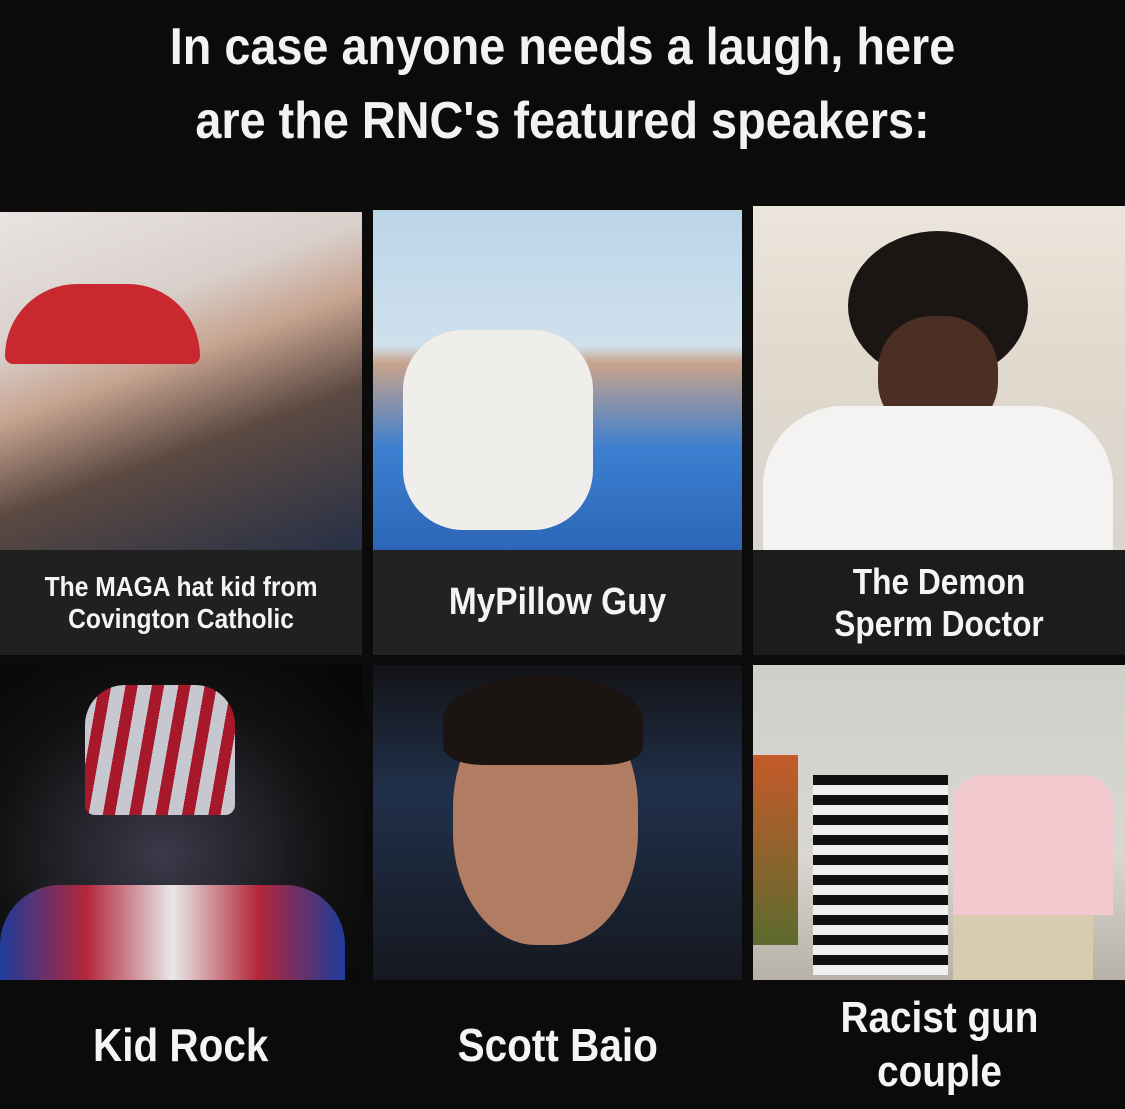 This screenshot has height=1109, width=1125. What do you see at coordinates (562, 121) in the screenshot?
I see `title-line-2: are the RNC's featured speakers:` at bounding box center [562, 121].